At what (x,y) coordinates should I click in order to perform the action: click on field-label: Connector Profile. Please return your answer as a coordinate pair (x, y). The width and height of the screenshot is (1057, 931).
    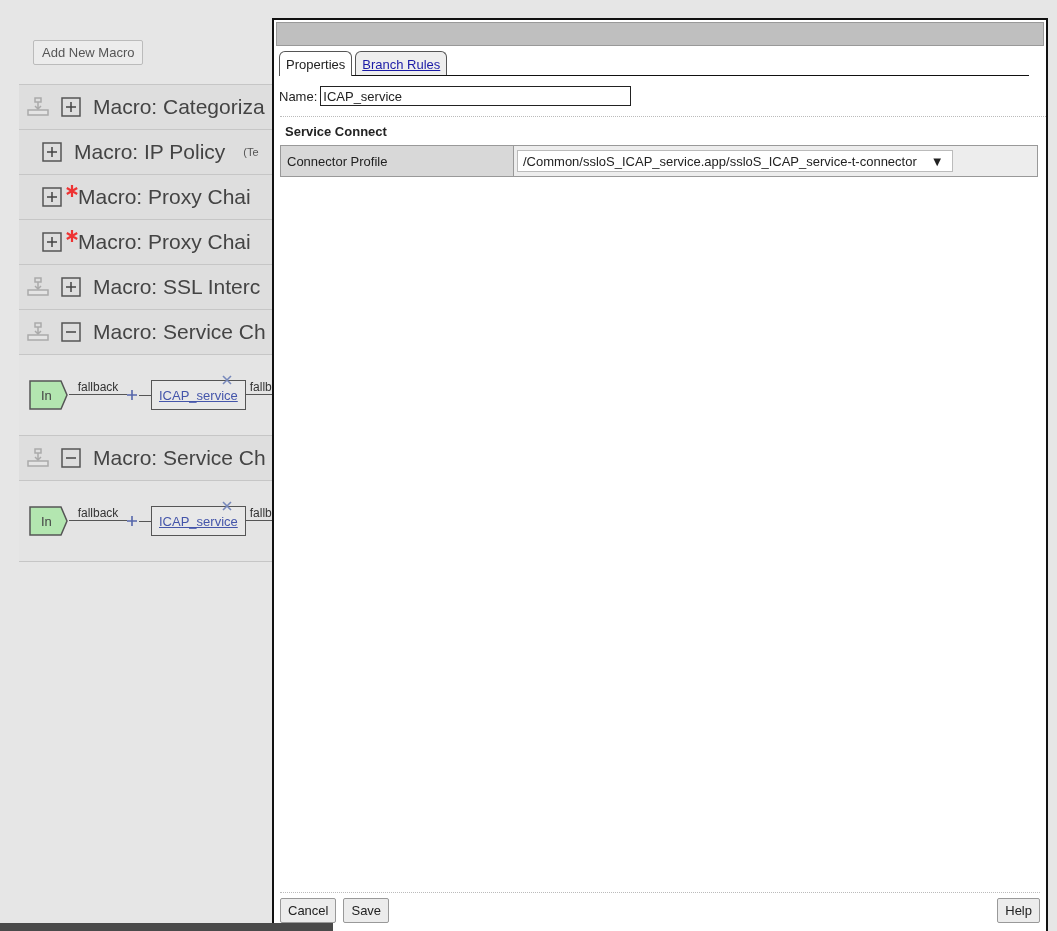
    Looking at the image, I should click on (397, 161).